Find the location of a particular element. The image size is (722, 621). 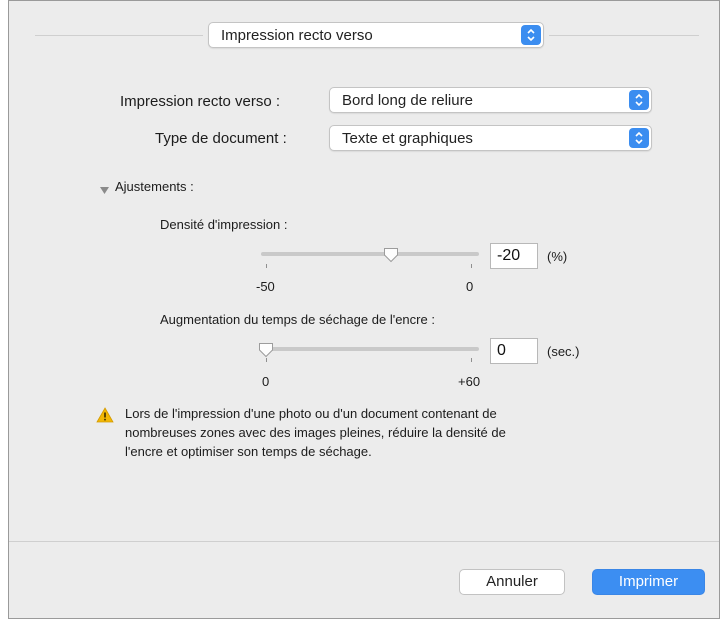

header-divider-right is located at coordinates (624, 35).